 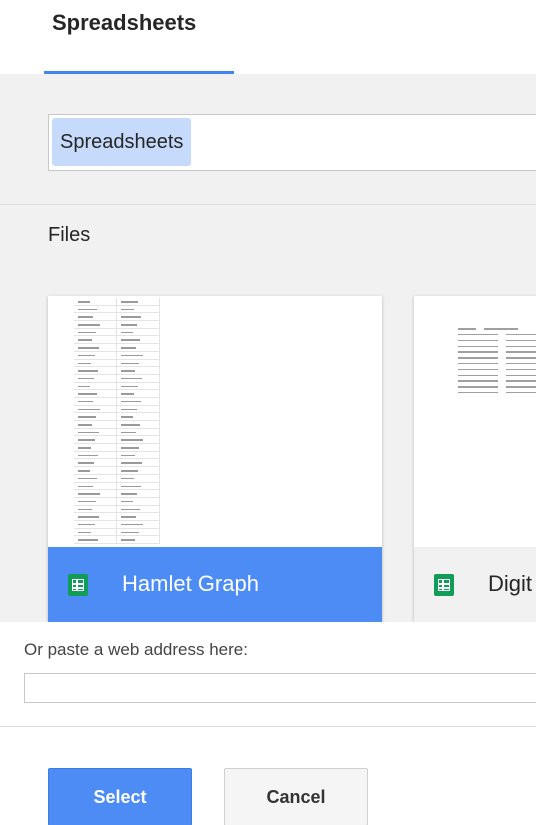 What do you see at coordinates (494, 361) in the screenshot?
I see `spreadsheet-preview` at bounding box center [494, 361].